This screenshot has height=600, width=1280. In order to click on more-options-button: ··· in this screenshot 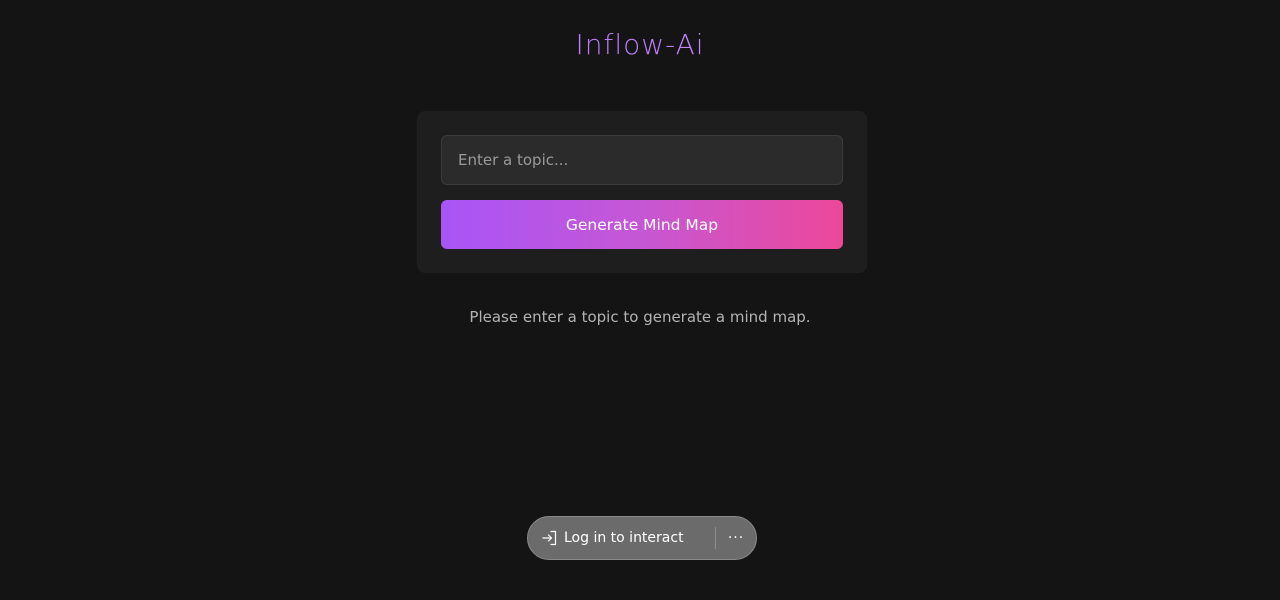, I will do `click(736, 538)`.